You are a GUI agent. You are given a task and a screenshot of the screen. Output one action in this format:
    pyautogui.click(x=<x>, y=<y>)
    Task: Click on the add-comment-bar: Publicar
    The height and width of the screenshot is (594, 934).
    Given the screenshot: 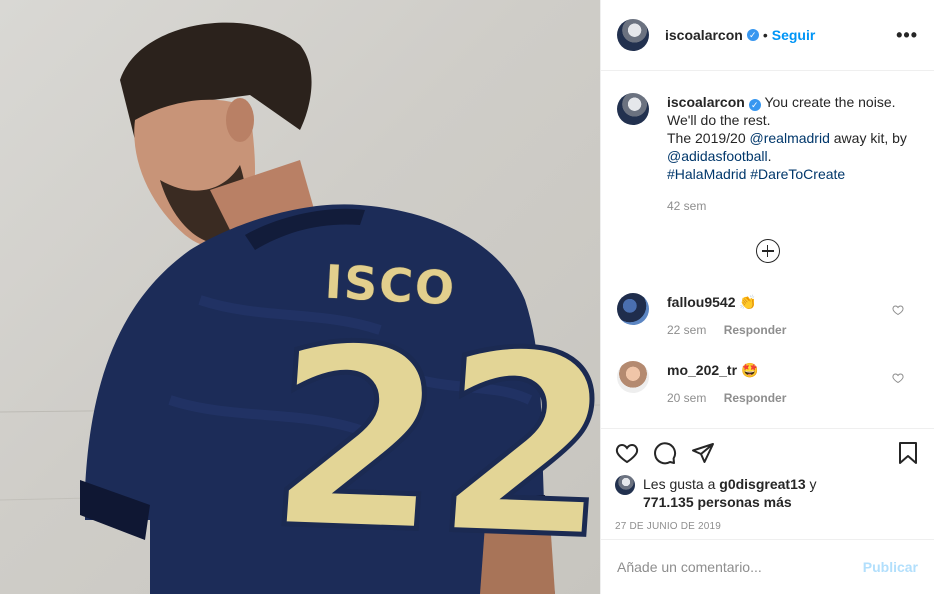 What is the action you would take?
    pyautogui.click(x=767, y=566)
    